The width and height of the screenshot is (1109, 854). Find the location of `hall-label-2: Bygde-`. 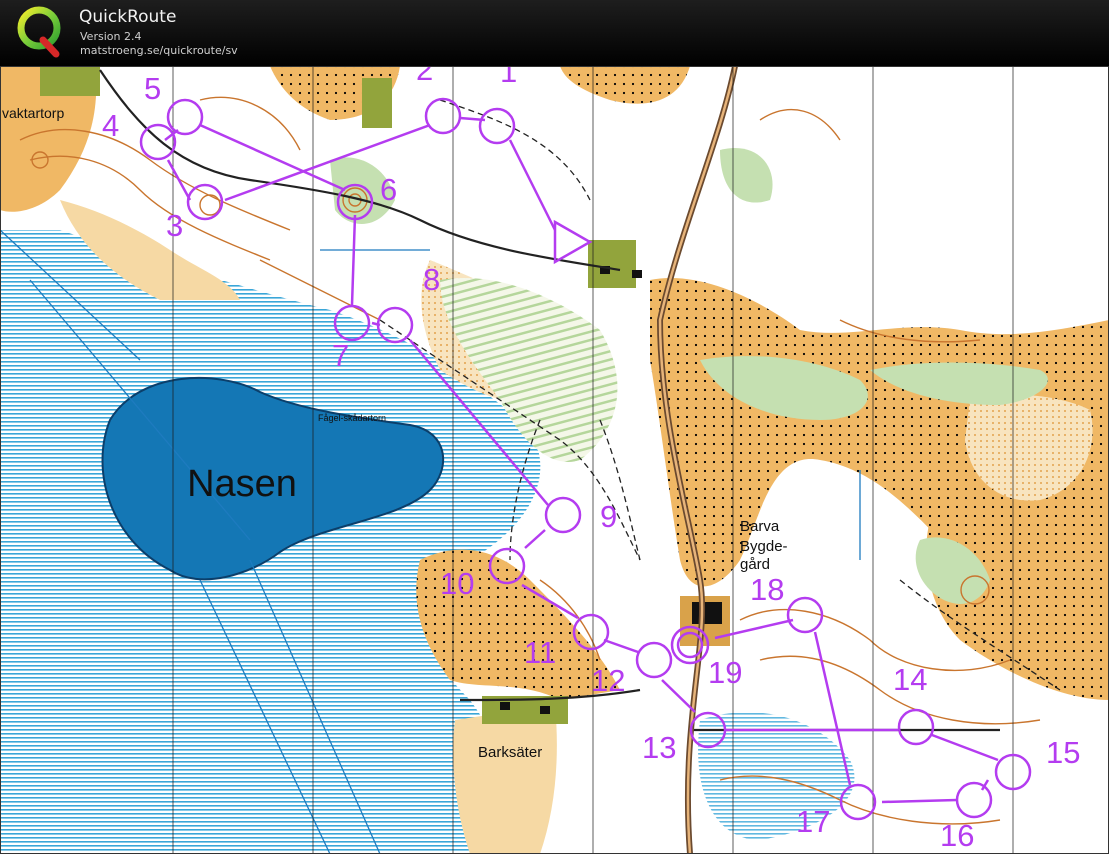

hall-label-2: Bygde- is located at coordinates (764, 546).